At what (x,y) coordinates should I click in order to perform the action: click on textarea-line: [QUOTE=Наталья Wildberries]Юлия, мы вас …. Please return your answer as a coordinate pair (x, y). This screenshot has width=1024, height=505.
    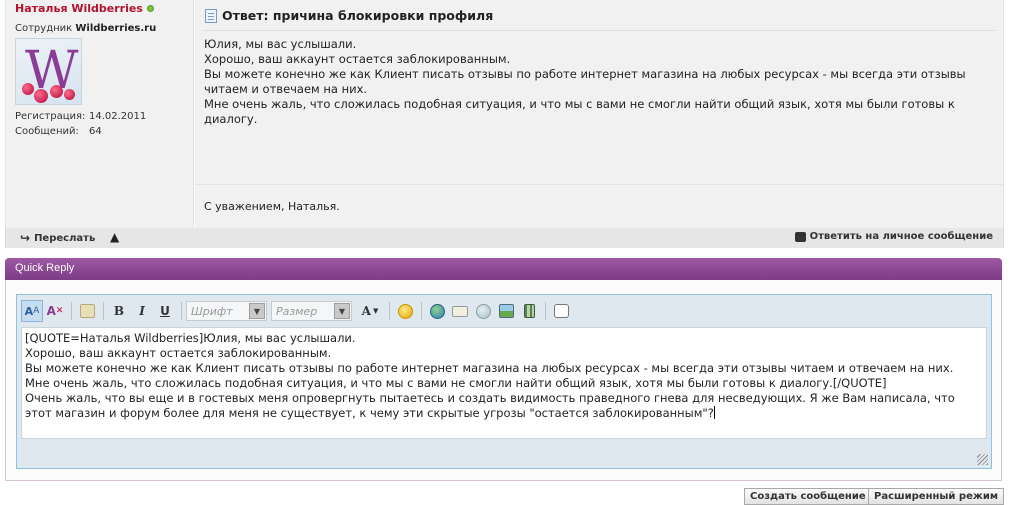
    Looking at the image, I should click on (190, 338).